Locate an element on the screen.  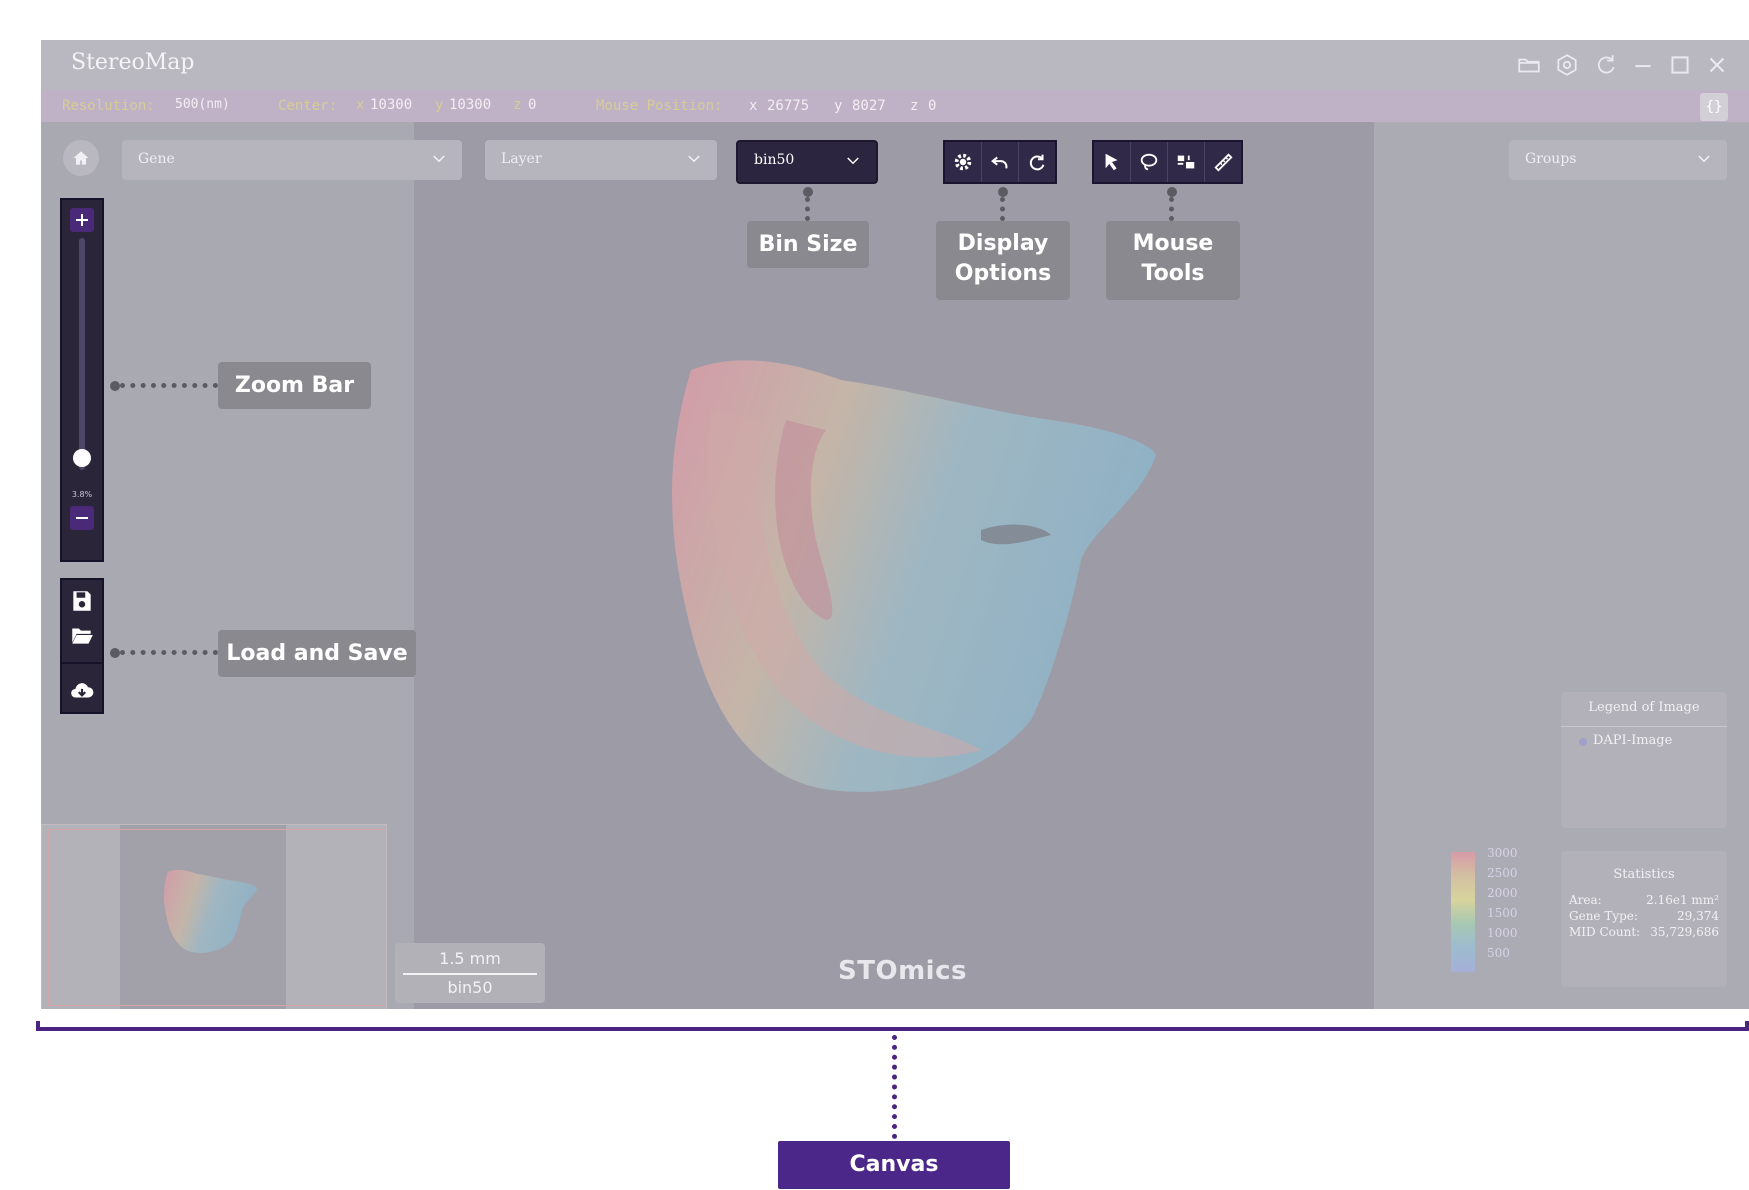
legend-title: Legend of Image is located at coordinates (1644, 707).